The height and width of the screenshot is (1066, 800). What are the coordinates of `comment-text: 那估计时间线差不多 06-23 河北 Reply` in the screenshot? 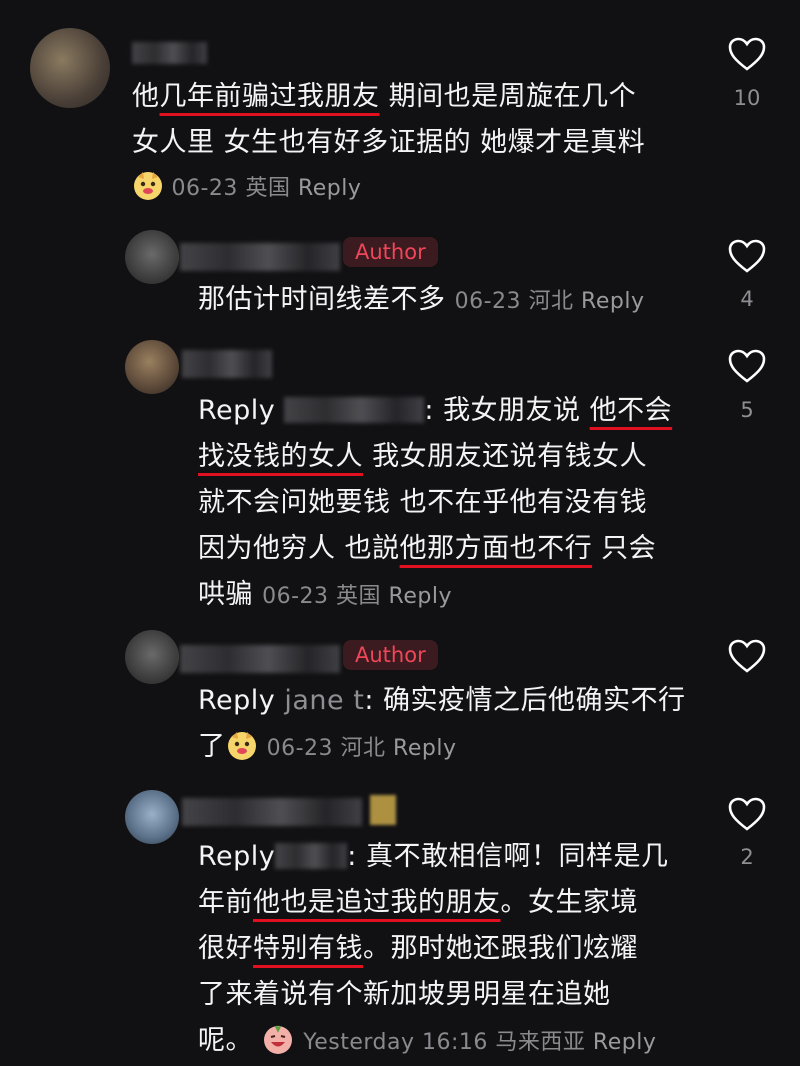 It's located at (421, 299).